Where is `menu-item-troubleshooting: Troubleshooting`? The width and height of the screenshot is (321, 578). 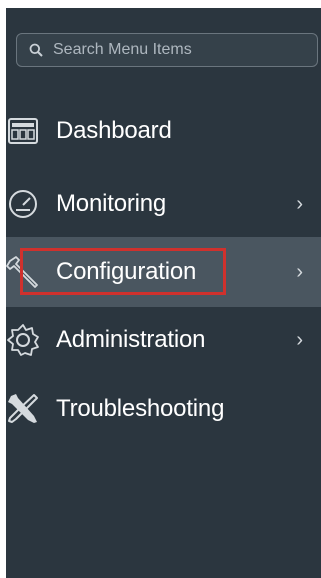
menu-item-troubleshooting: Troubleshooting is located at coordinates (163, 409).